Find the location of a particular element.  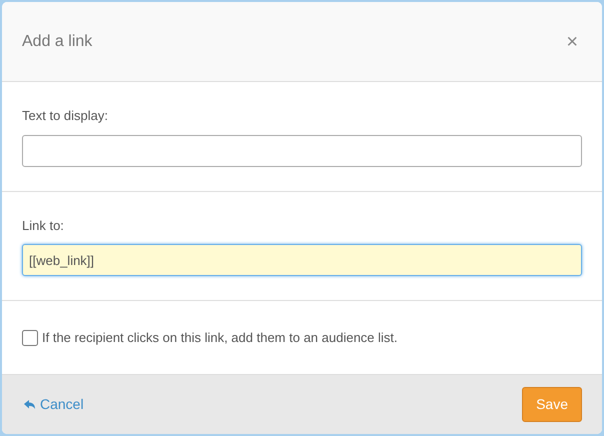

input-field: [[web_link]] is located at coordinates (302, 260).